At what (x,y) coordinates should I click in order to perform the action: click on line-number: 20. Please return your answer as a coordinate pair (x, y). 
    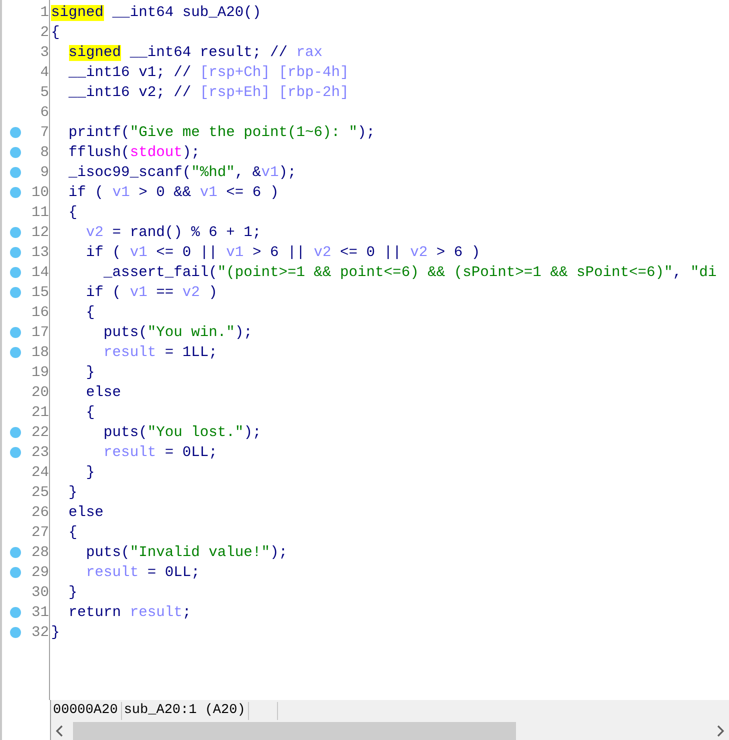
    Looking at the image, I should click on (40, 393).